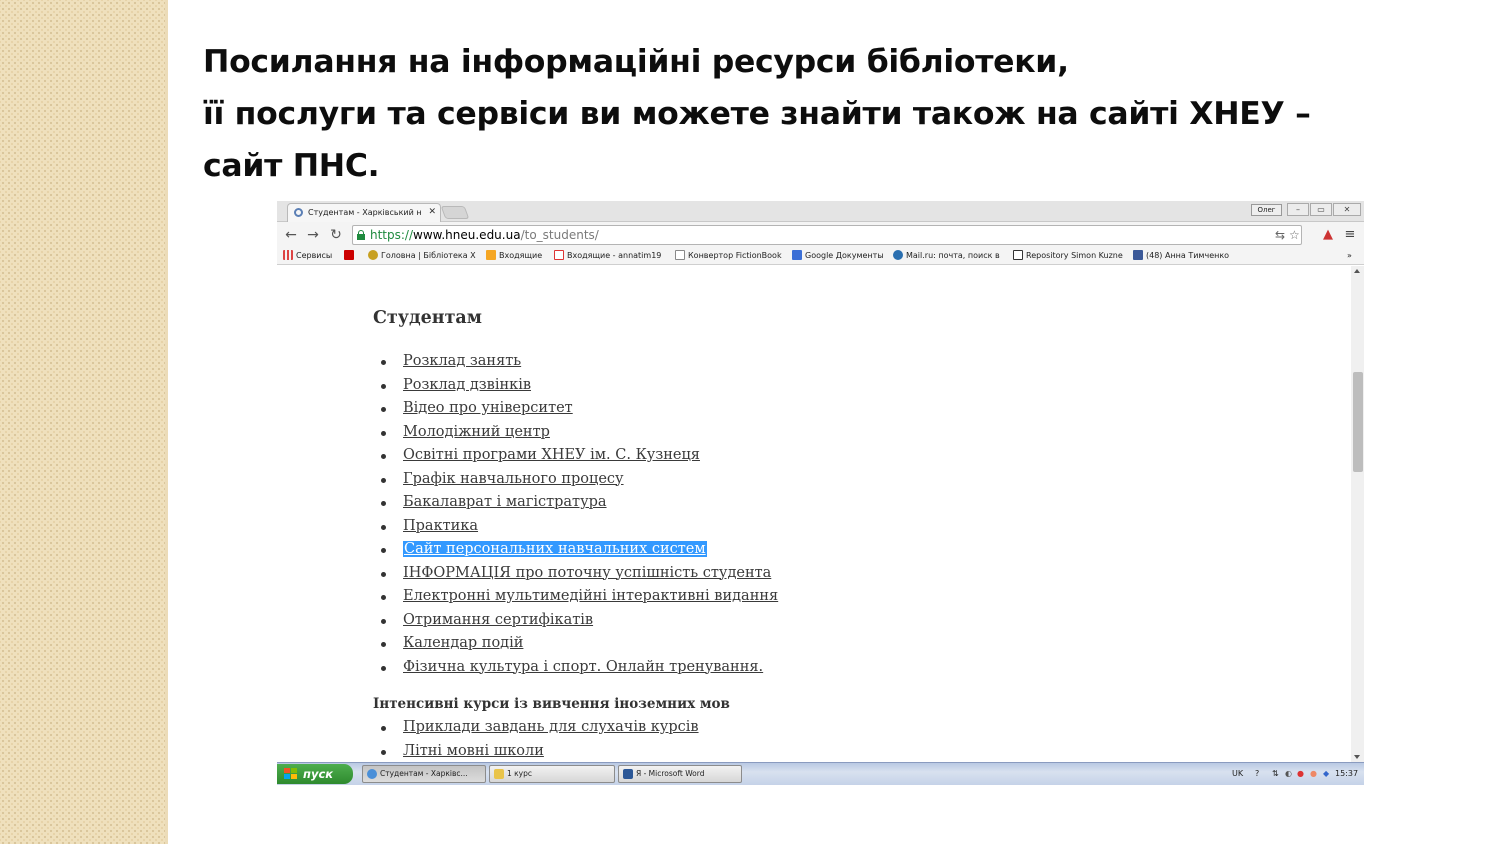 This screenshot has width=1500, height=844. What do you see at coordinates (827, 235) in the screenshot?
I see `address-bar: https://www.hneu.edu.ua/to_students/ ⇆ ☆` at bounding box center [827, 235].